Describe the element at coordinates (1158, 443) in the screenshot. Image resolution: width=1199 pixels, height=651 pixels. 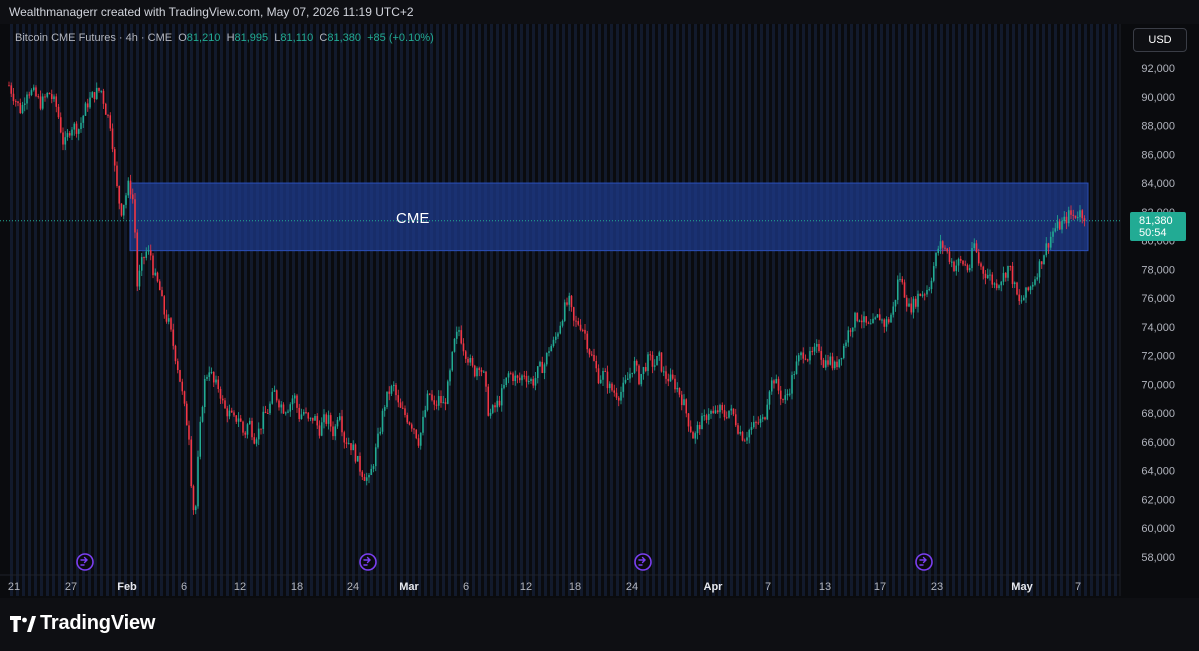
I see `y-tick-label: 66,000` at that location.